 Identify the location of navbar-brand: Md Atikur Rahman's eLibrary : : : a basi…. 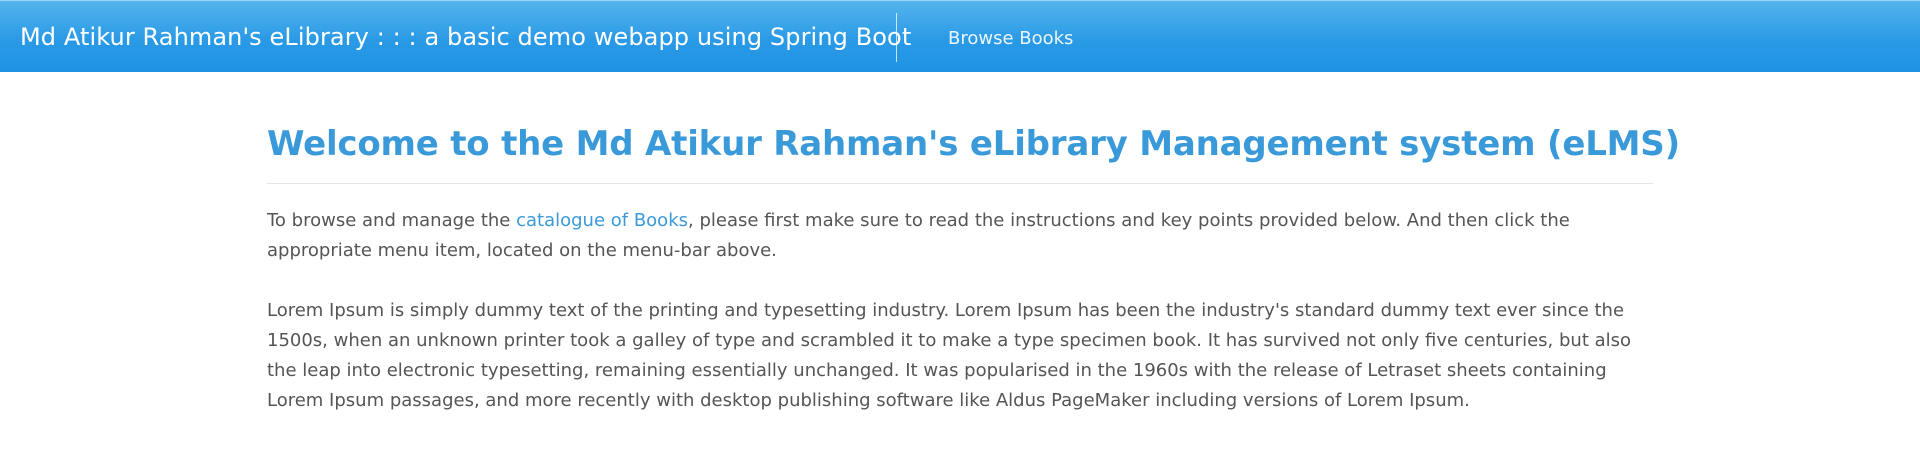
(465, 37).